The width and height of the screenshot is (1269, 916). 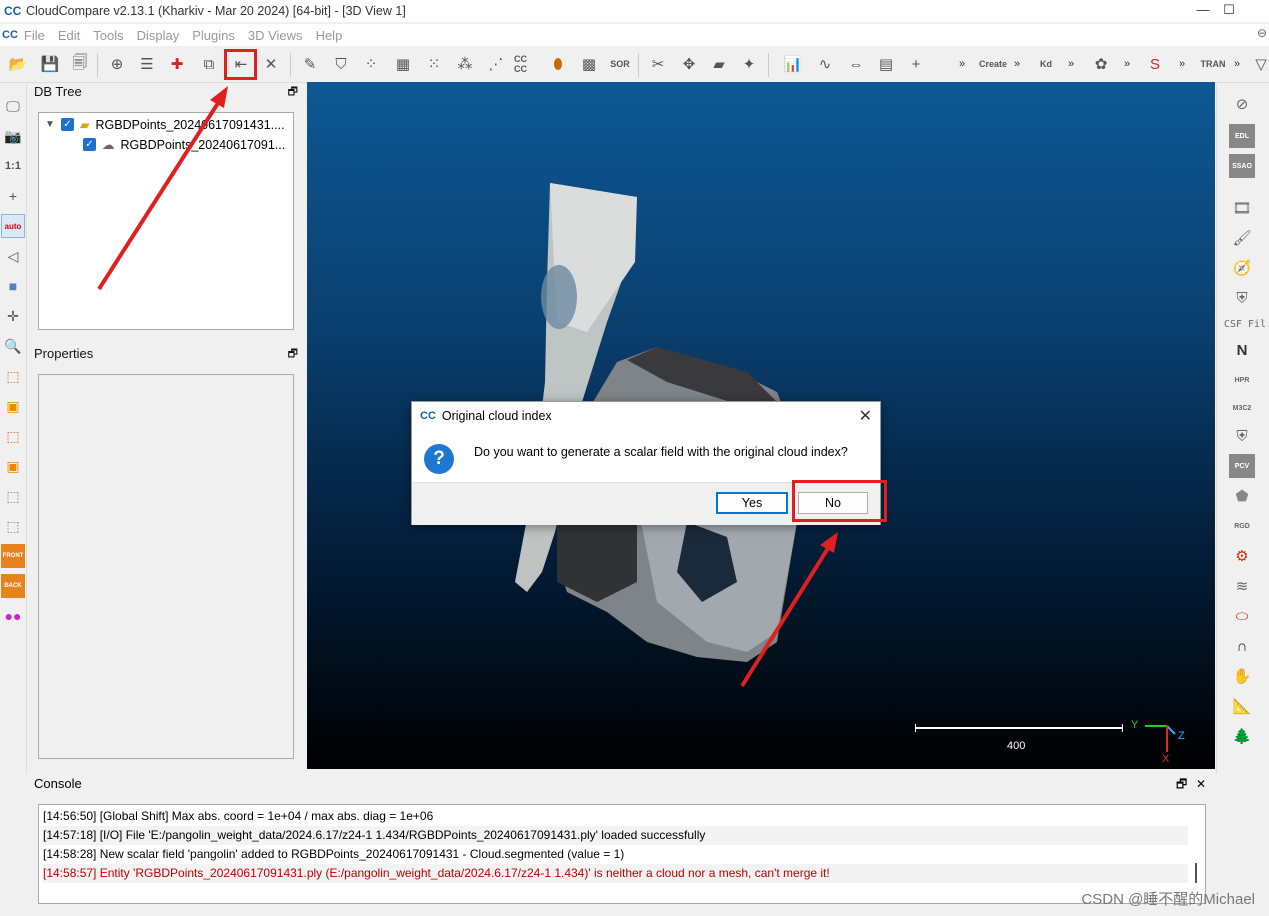 I want to click on shield-icon: ⛨, so click(x=1242, y=298).